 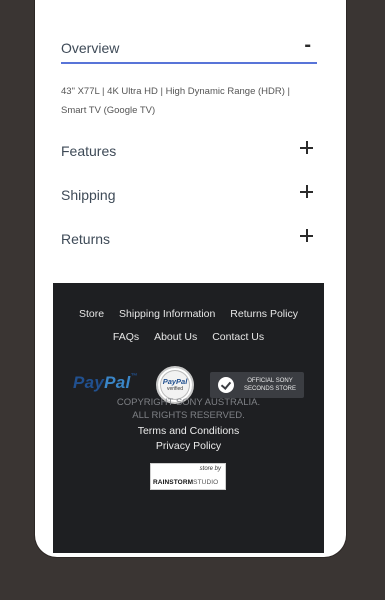 I want to click on accordion-returns-title: Returns, so click(x=86, y=239).